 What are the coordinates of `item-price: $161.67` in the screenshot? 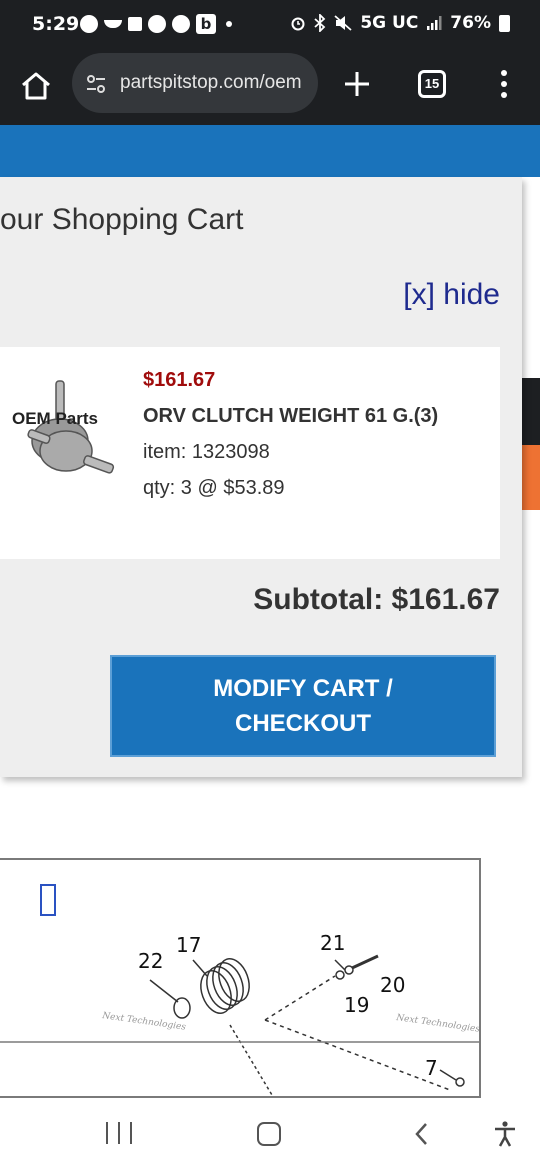 It's located at (179, 380).